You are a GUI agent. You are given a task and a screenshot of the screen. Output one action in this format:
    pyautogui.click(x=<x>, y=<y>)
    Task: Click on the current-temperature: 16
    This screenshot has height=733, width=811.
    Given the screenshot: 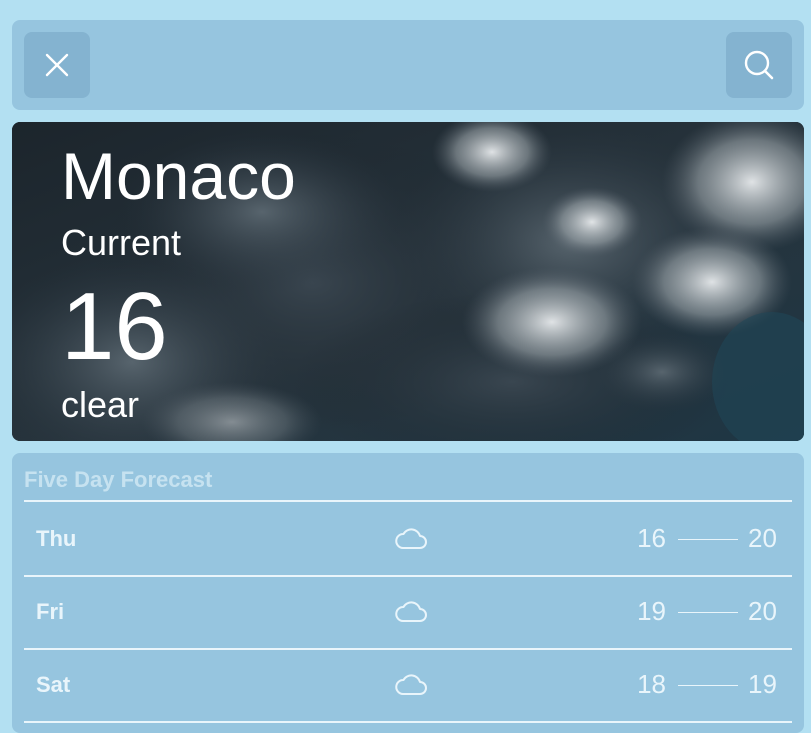 What is the action you would take?
    pyautogui.click(x=114, y=326)
    